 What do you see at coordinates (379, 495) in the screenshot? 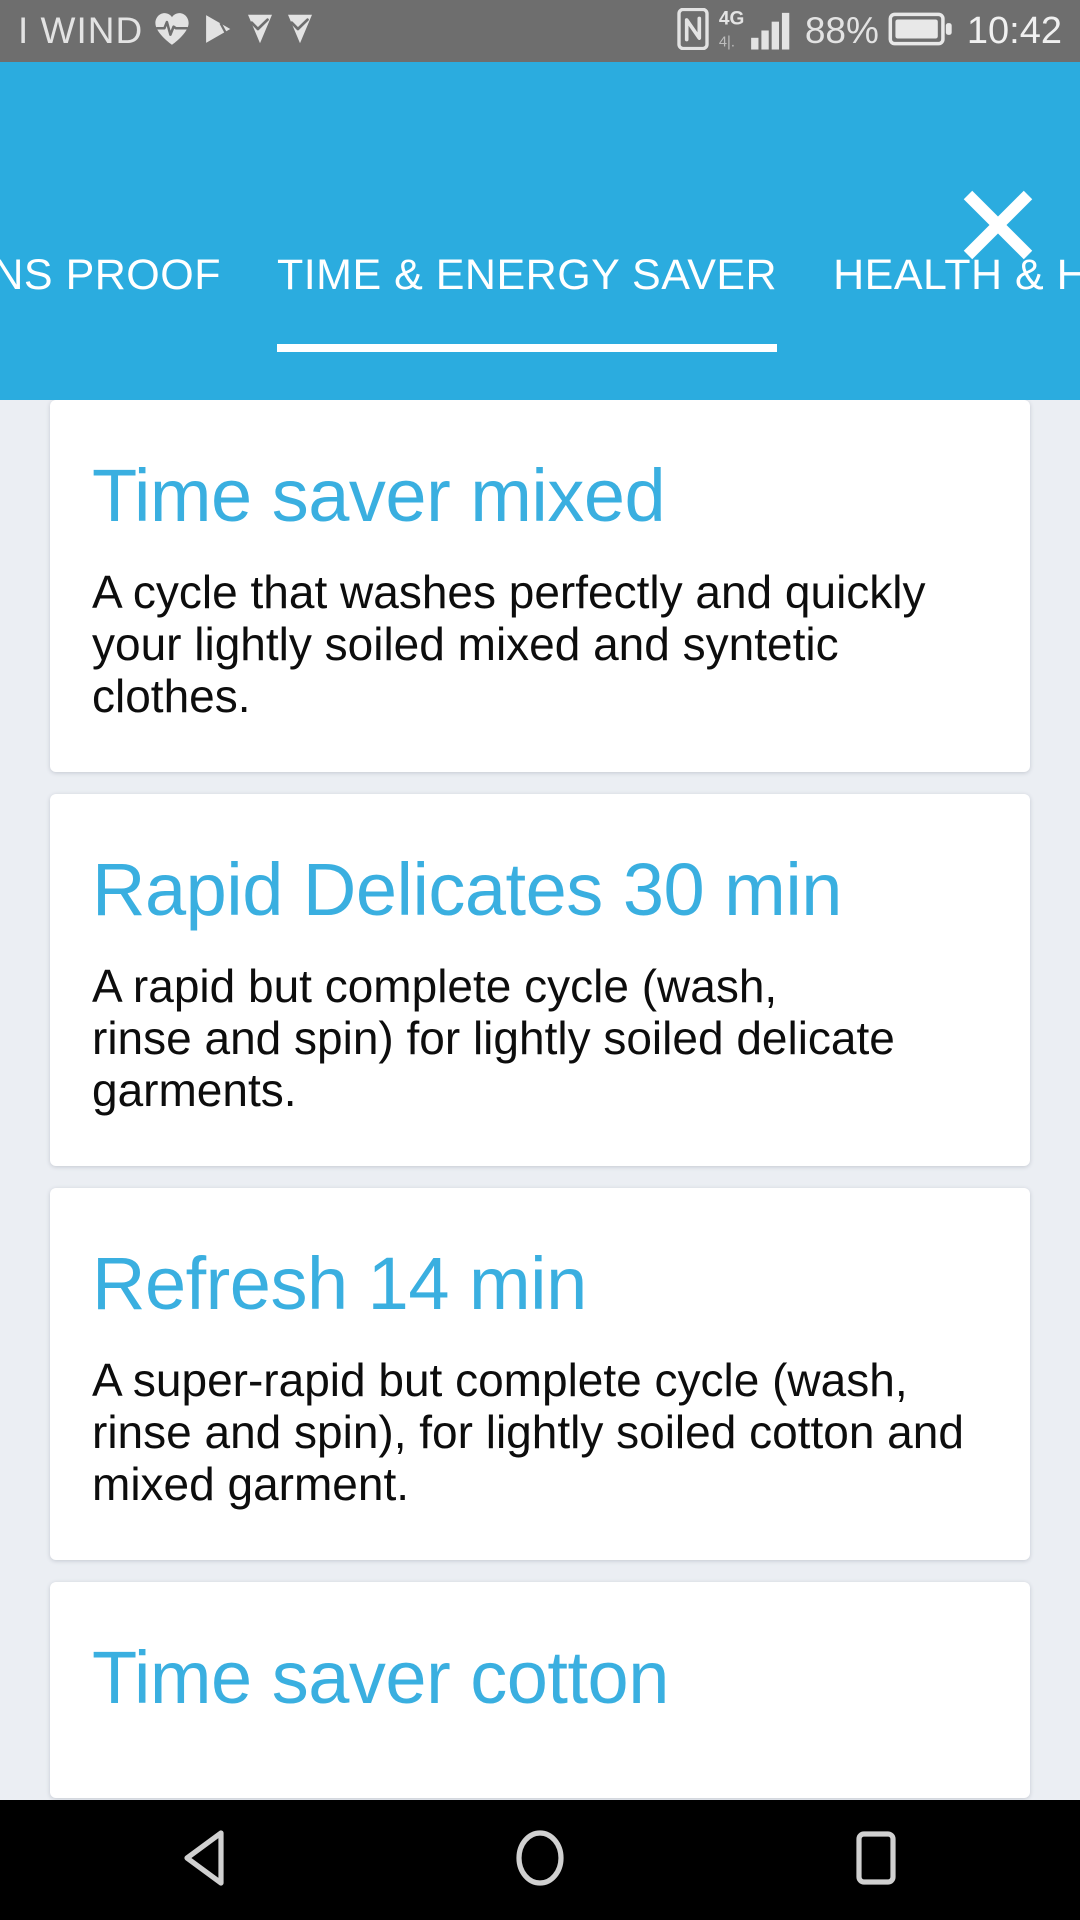
I see `program-title: Time saver mixed` at bounding box center [379, 495].